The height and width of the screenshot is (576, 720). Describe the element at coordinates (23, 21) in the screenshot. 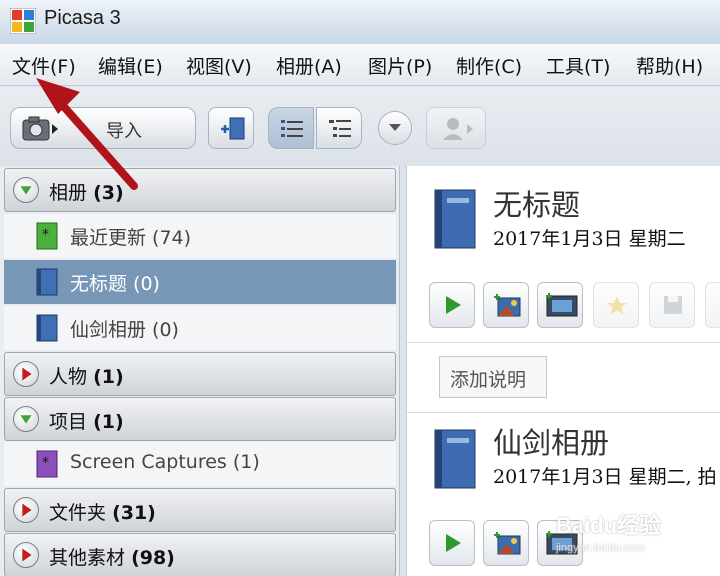

I see `picasa-logo-icon` at that location.